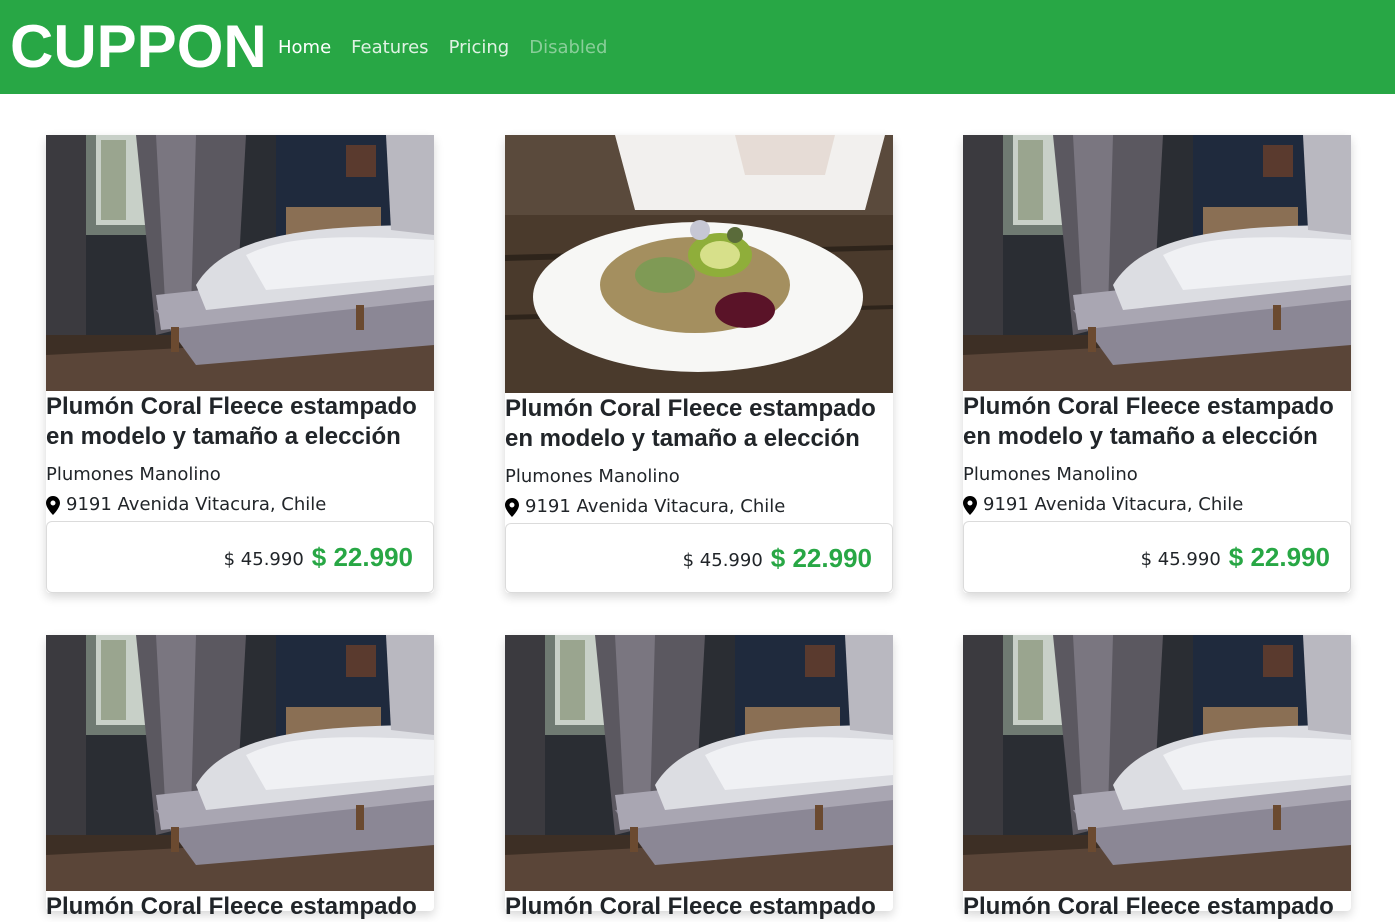  I want to click on nav-link-pricing: Pricing, so click(479, 48).